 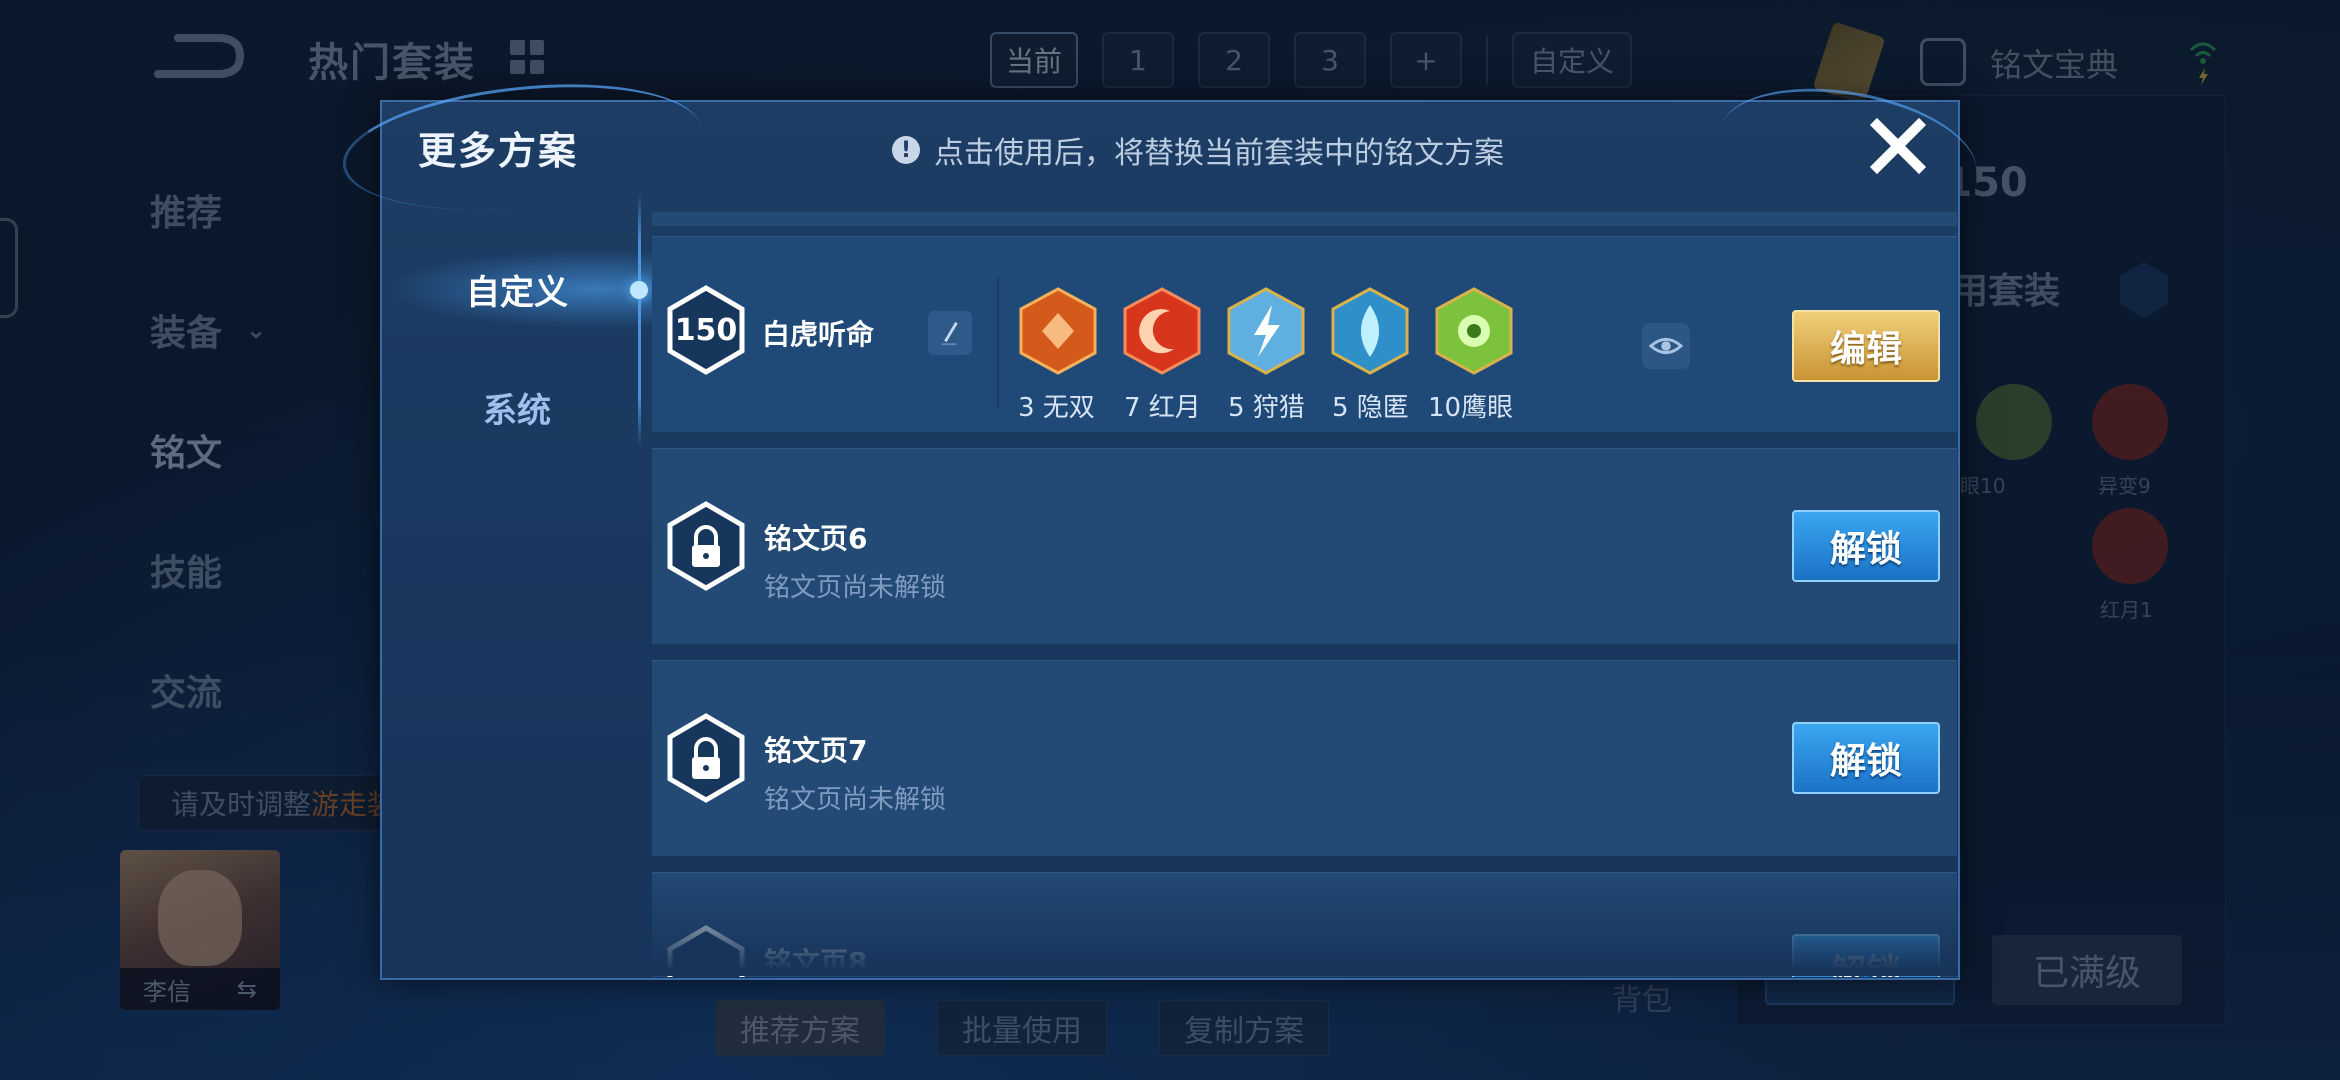 I want to click on rune-label: 10鹰眼, so click(x=1471, y=408).